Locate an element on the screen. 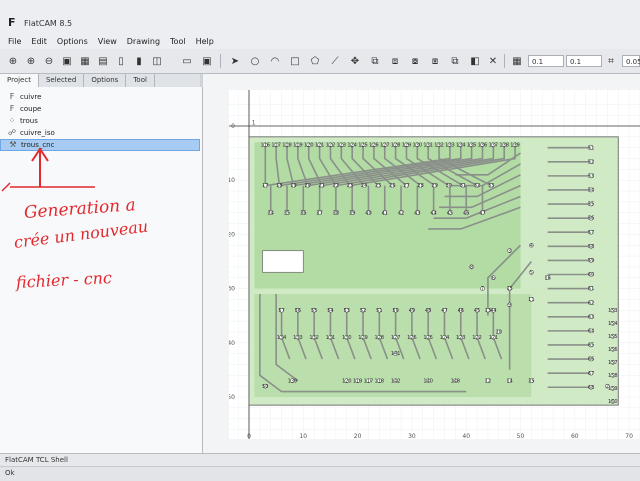  clear-plot-icon: ▦ is located at coordinates (85, 61).